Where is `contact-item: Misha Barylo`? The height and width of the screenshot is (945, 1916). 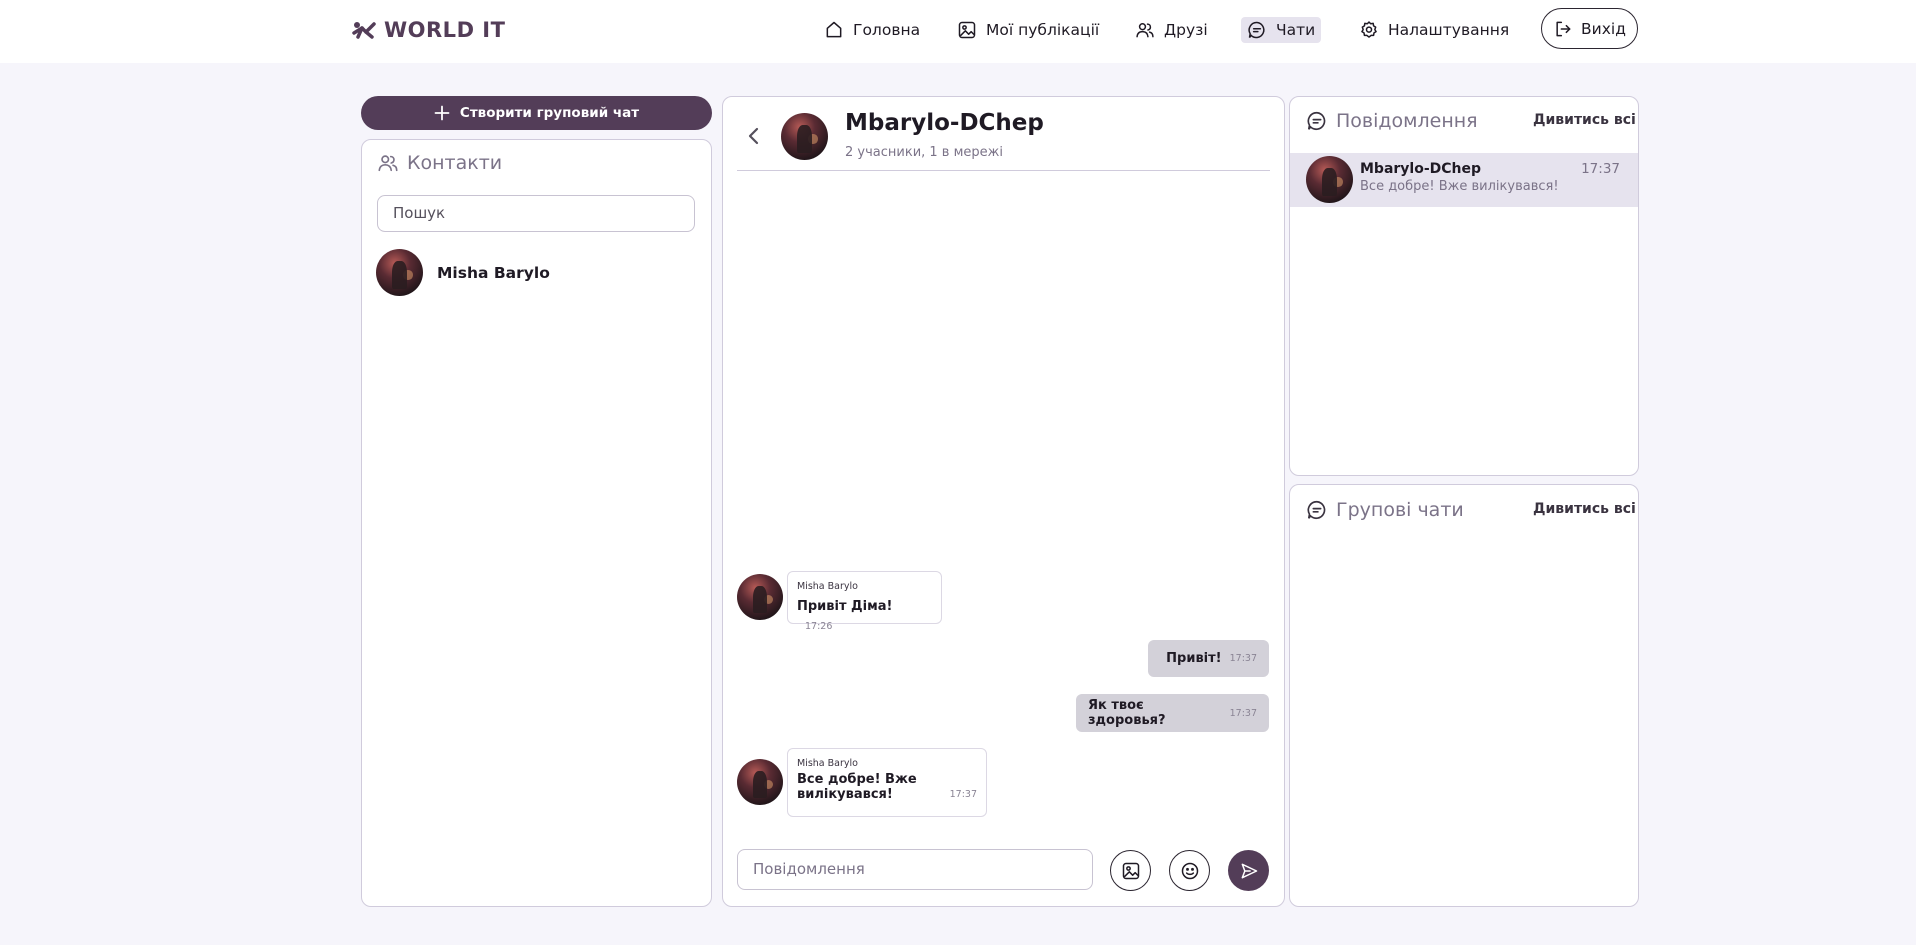 contact-item: Misha Barylo is located at coordinates (536, 273).